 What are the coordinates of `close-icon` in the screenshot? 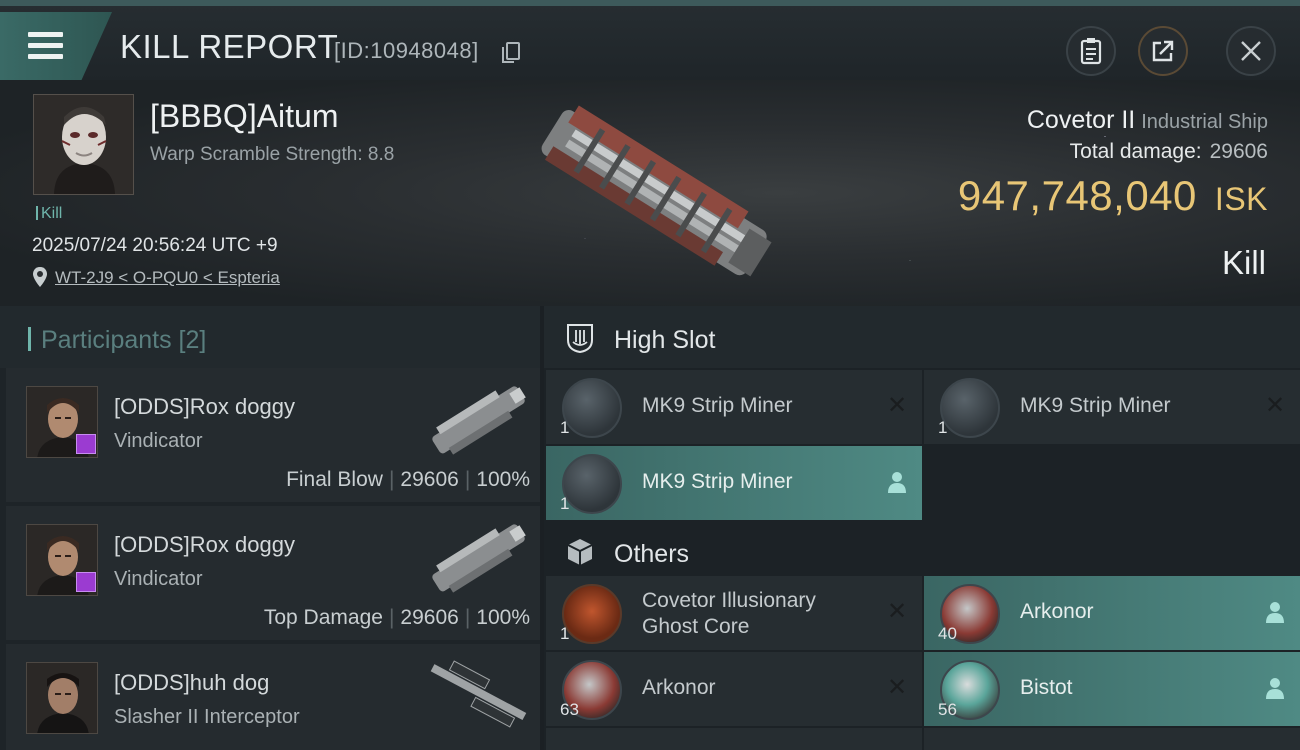 It's located at (1251, 51).